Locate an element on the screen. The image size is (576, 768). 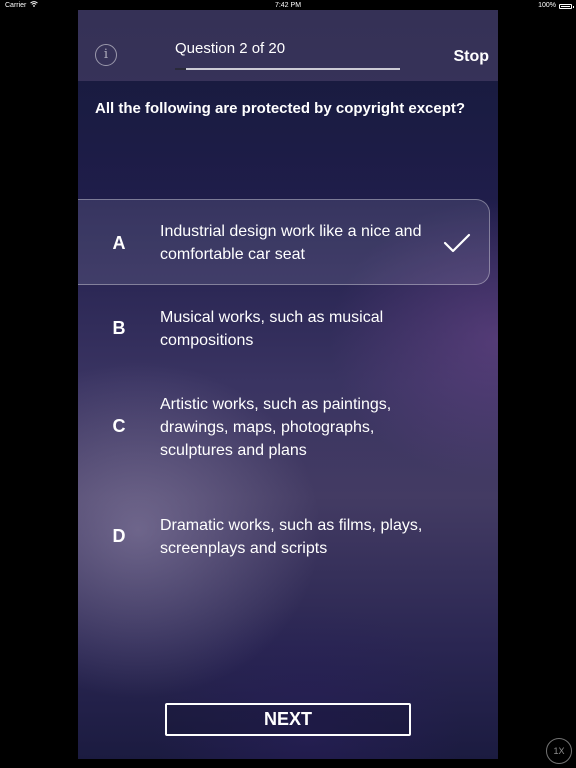
playback-speed-button: 1X is located at coordinates (559, 751).